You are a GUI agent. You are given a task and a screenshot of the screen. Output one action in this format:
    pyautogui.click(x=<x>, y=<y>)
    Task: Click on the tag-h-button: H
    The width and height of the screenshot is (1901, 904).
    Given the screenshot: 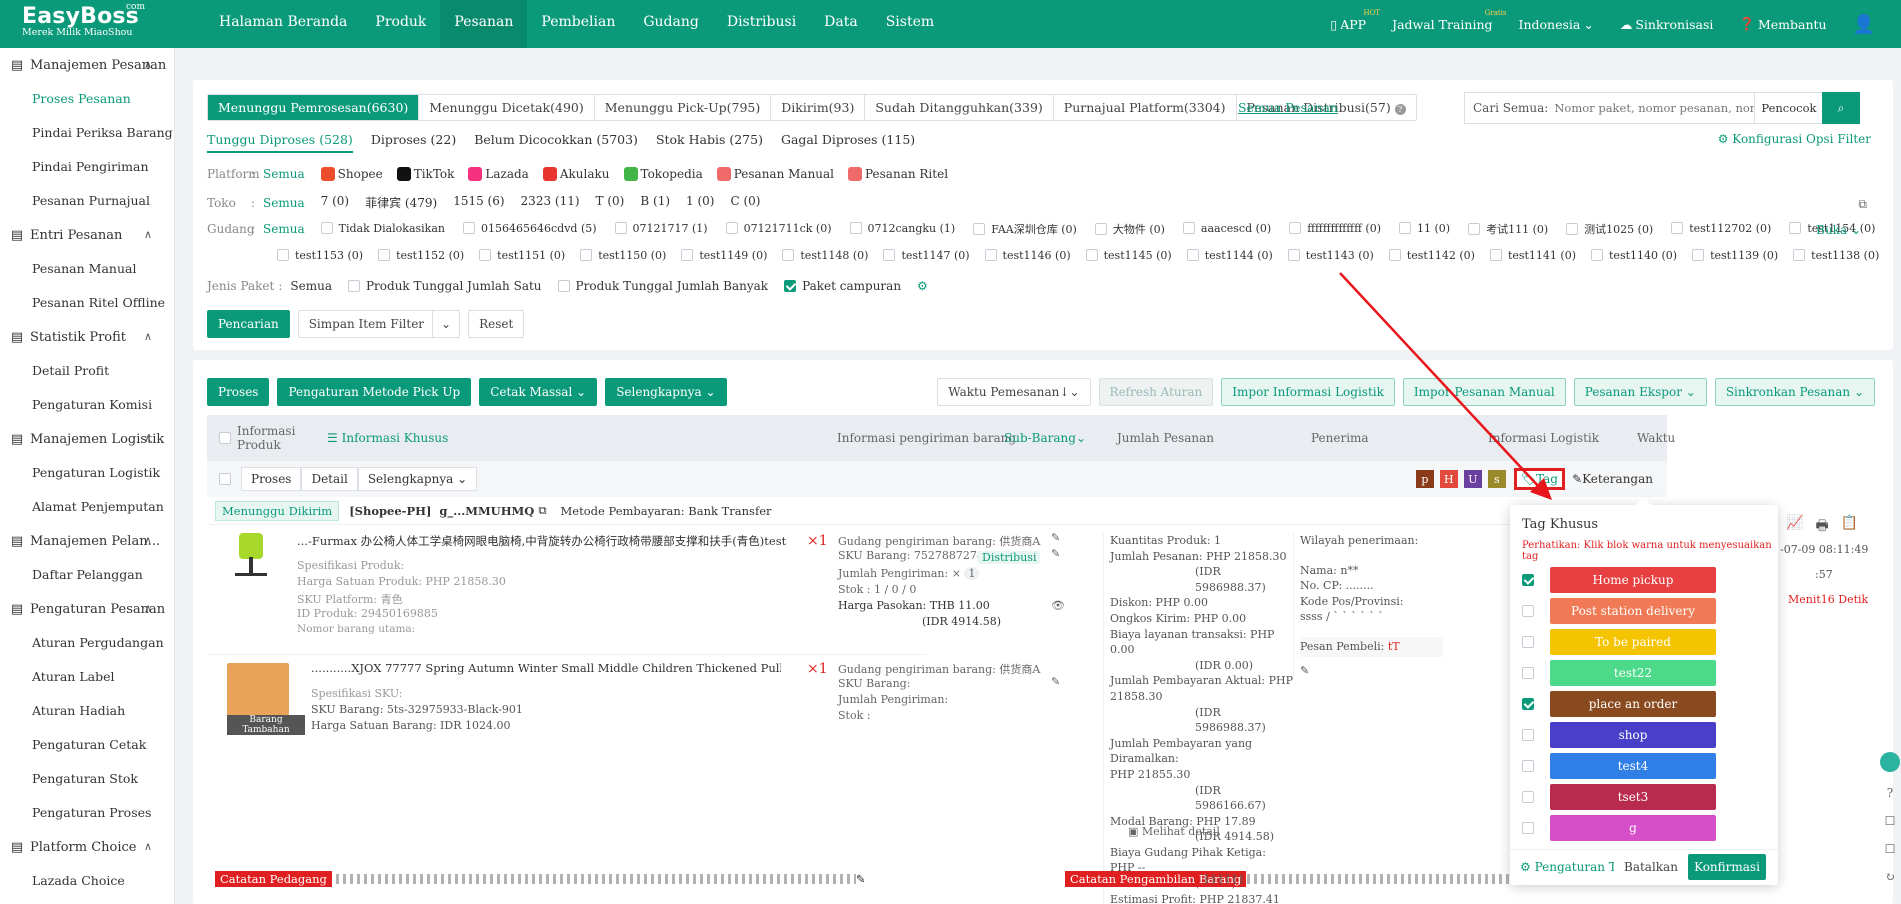 What is the action you would take?
    pyautogui.click(x=1448, y=479)
    